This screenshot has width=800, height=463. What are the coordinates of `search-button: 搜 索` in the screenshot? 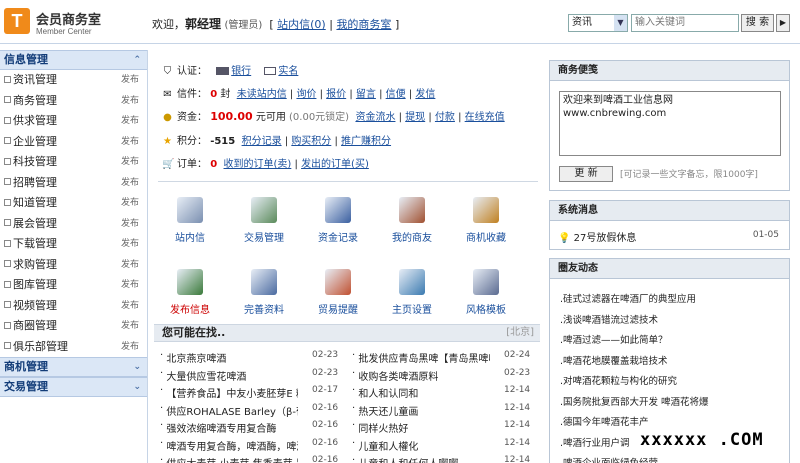 It's located at (757, 23).